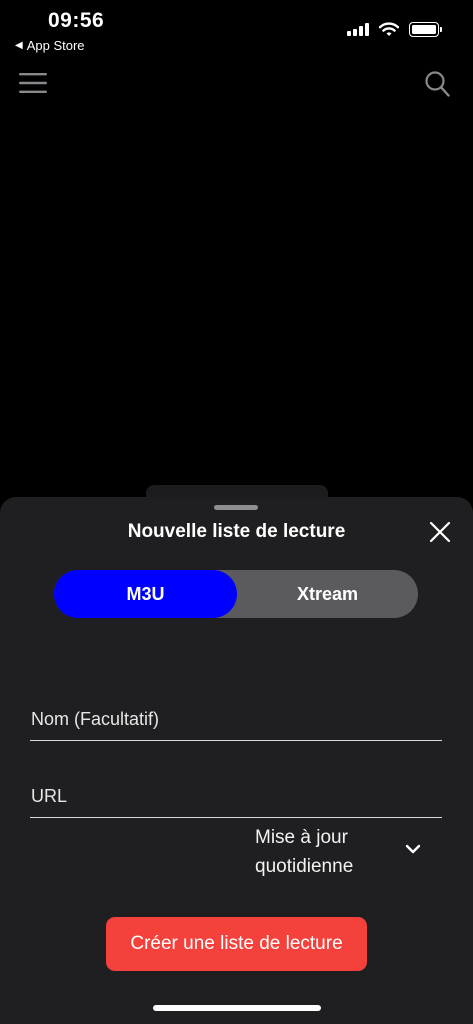 Image resolution: width=473 pixels, height=1024 pixels. What do you see at coordinates (413, 849) in the screenshot?
I see `chevron-down-icon` at bounding box center [413, 849].